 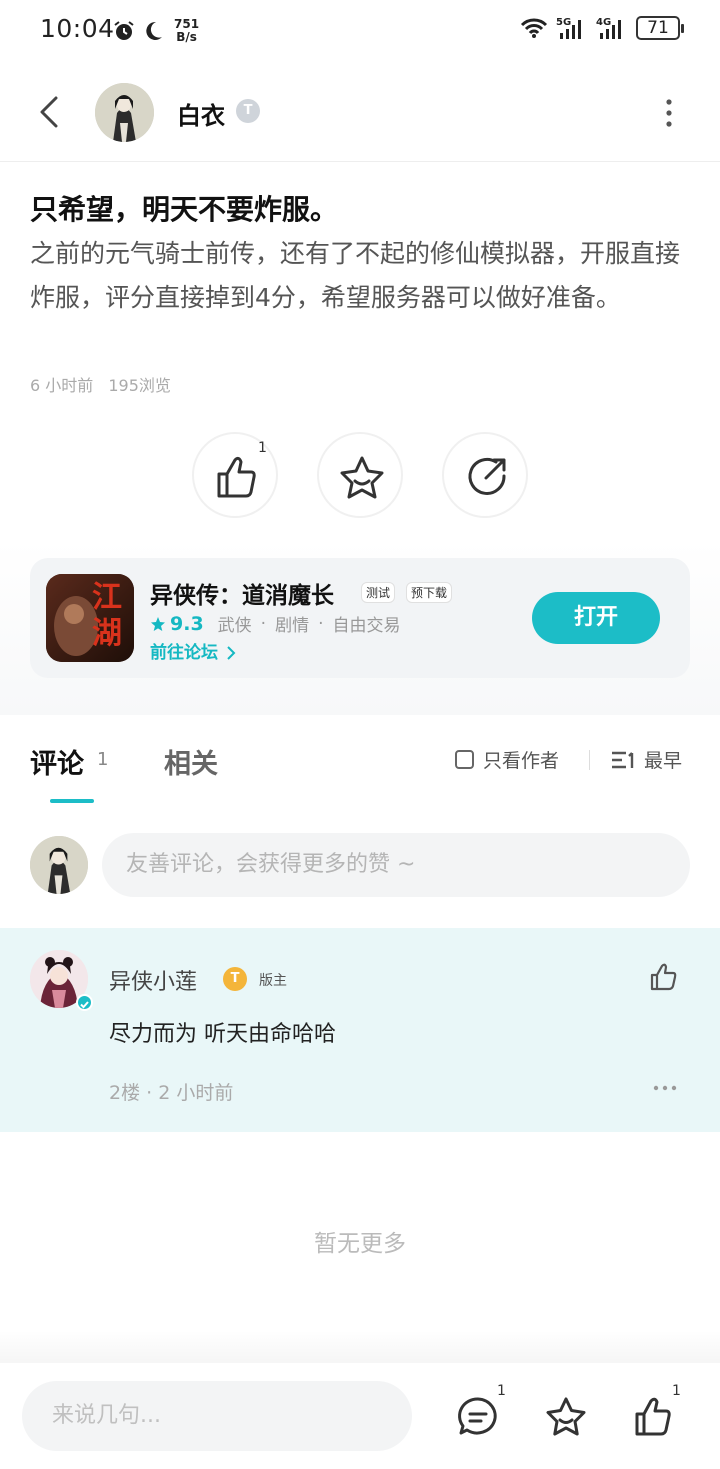 What do you see at coordinates (273, 981) in the screenshot?
I see `moderator-badge: 版主` at bounding box center [273, 981].